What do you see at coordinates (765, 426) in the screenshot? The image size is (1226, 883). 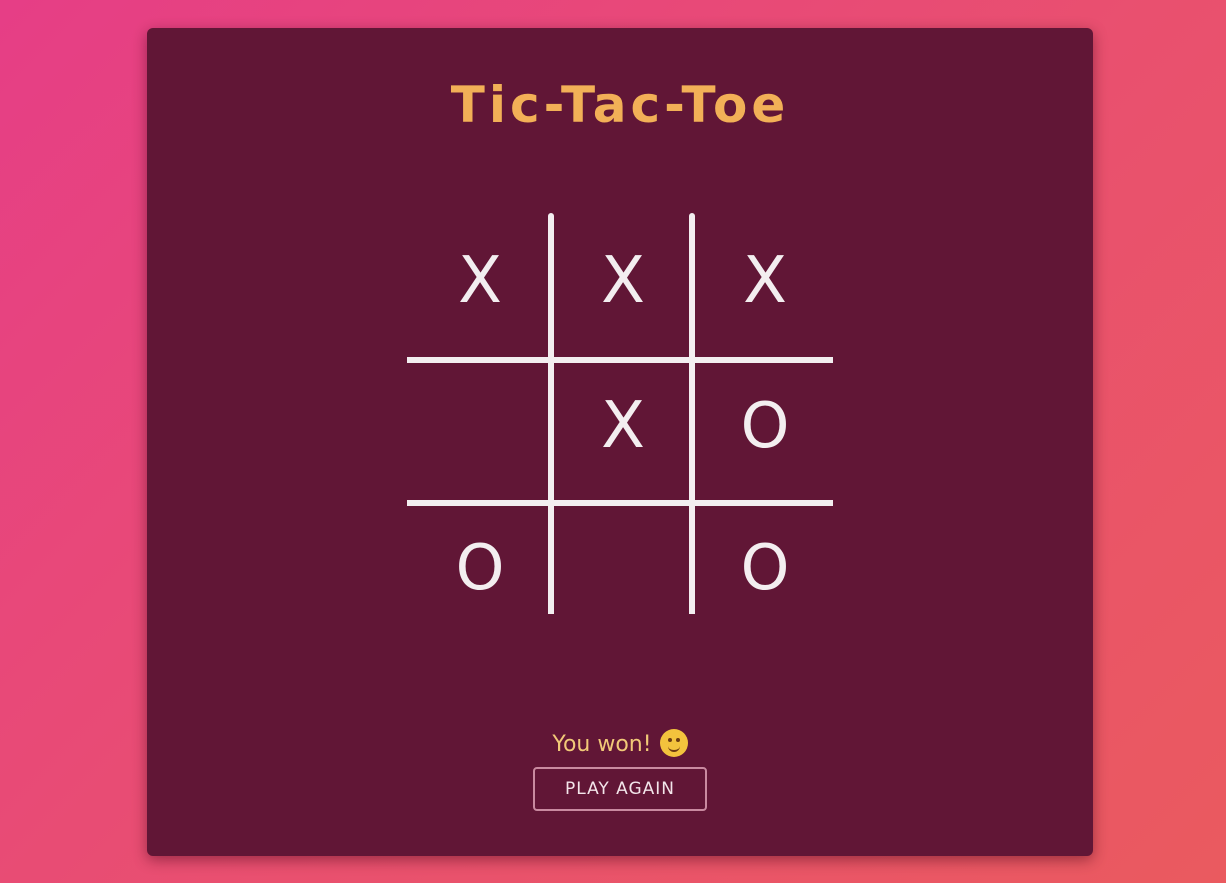 I see `board-cell-r2-c3: O` at bounding box center [765, 426].